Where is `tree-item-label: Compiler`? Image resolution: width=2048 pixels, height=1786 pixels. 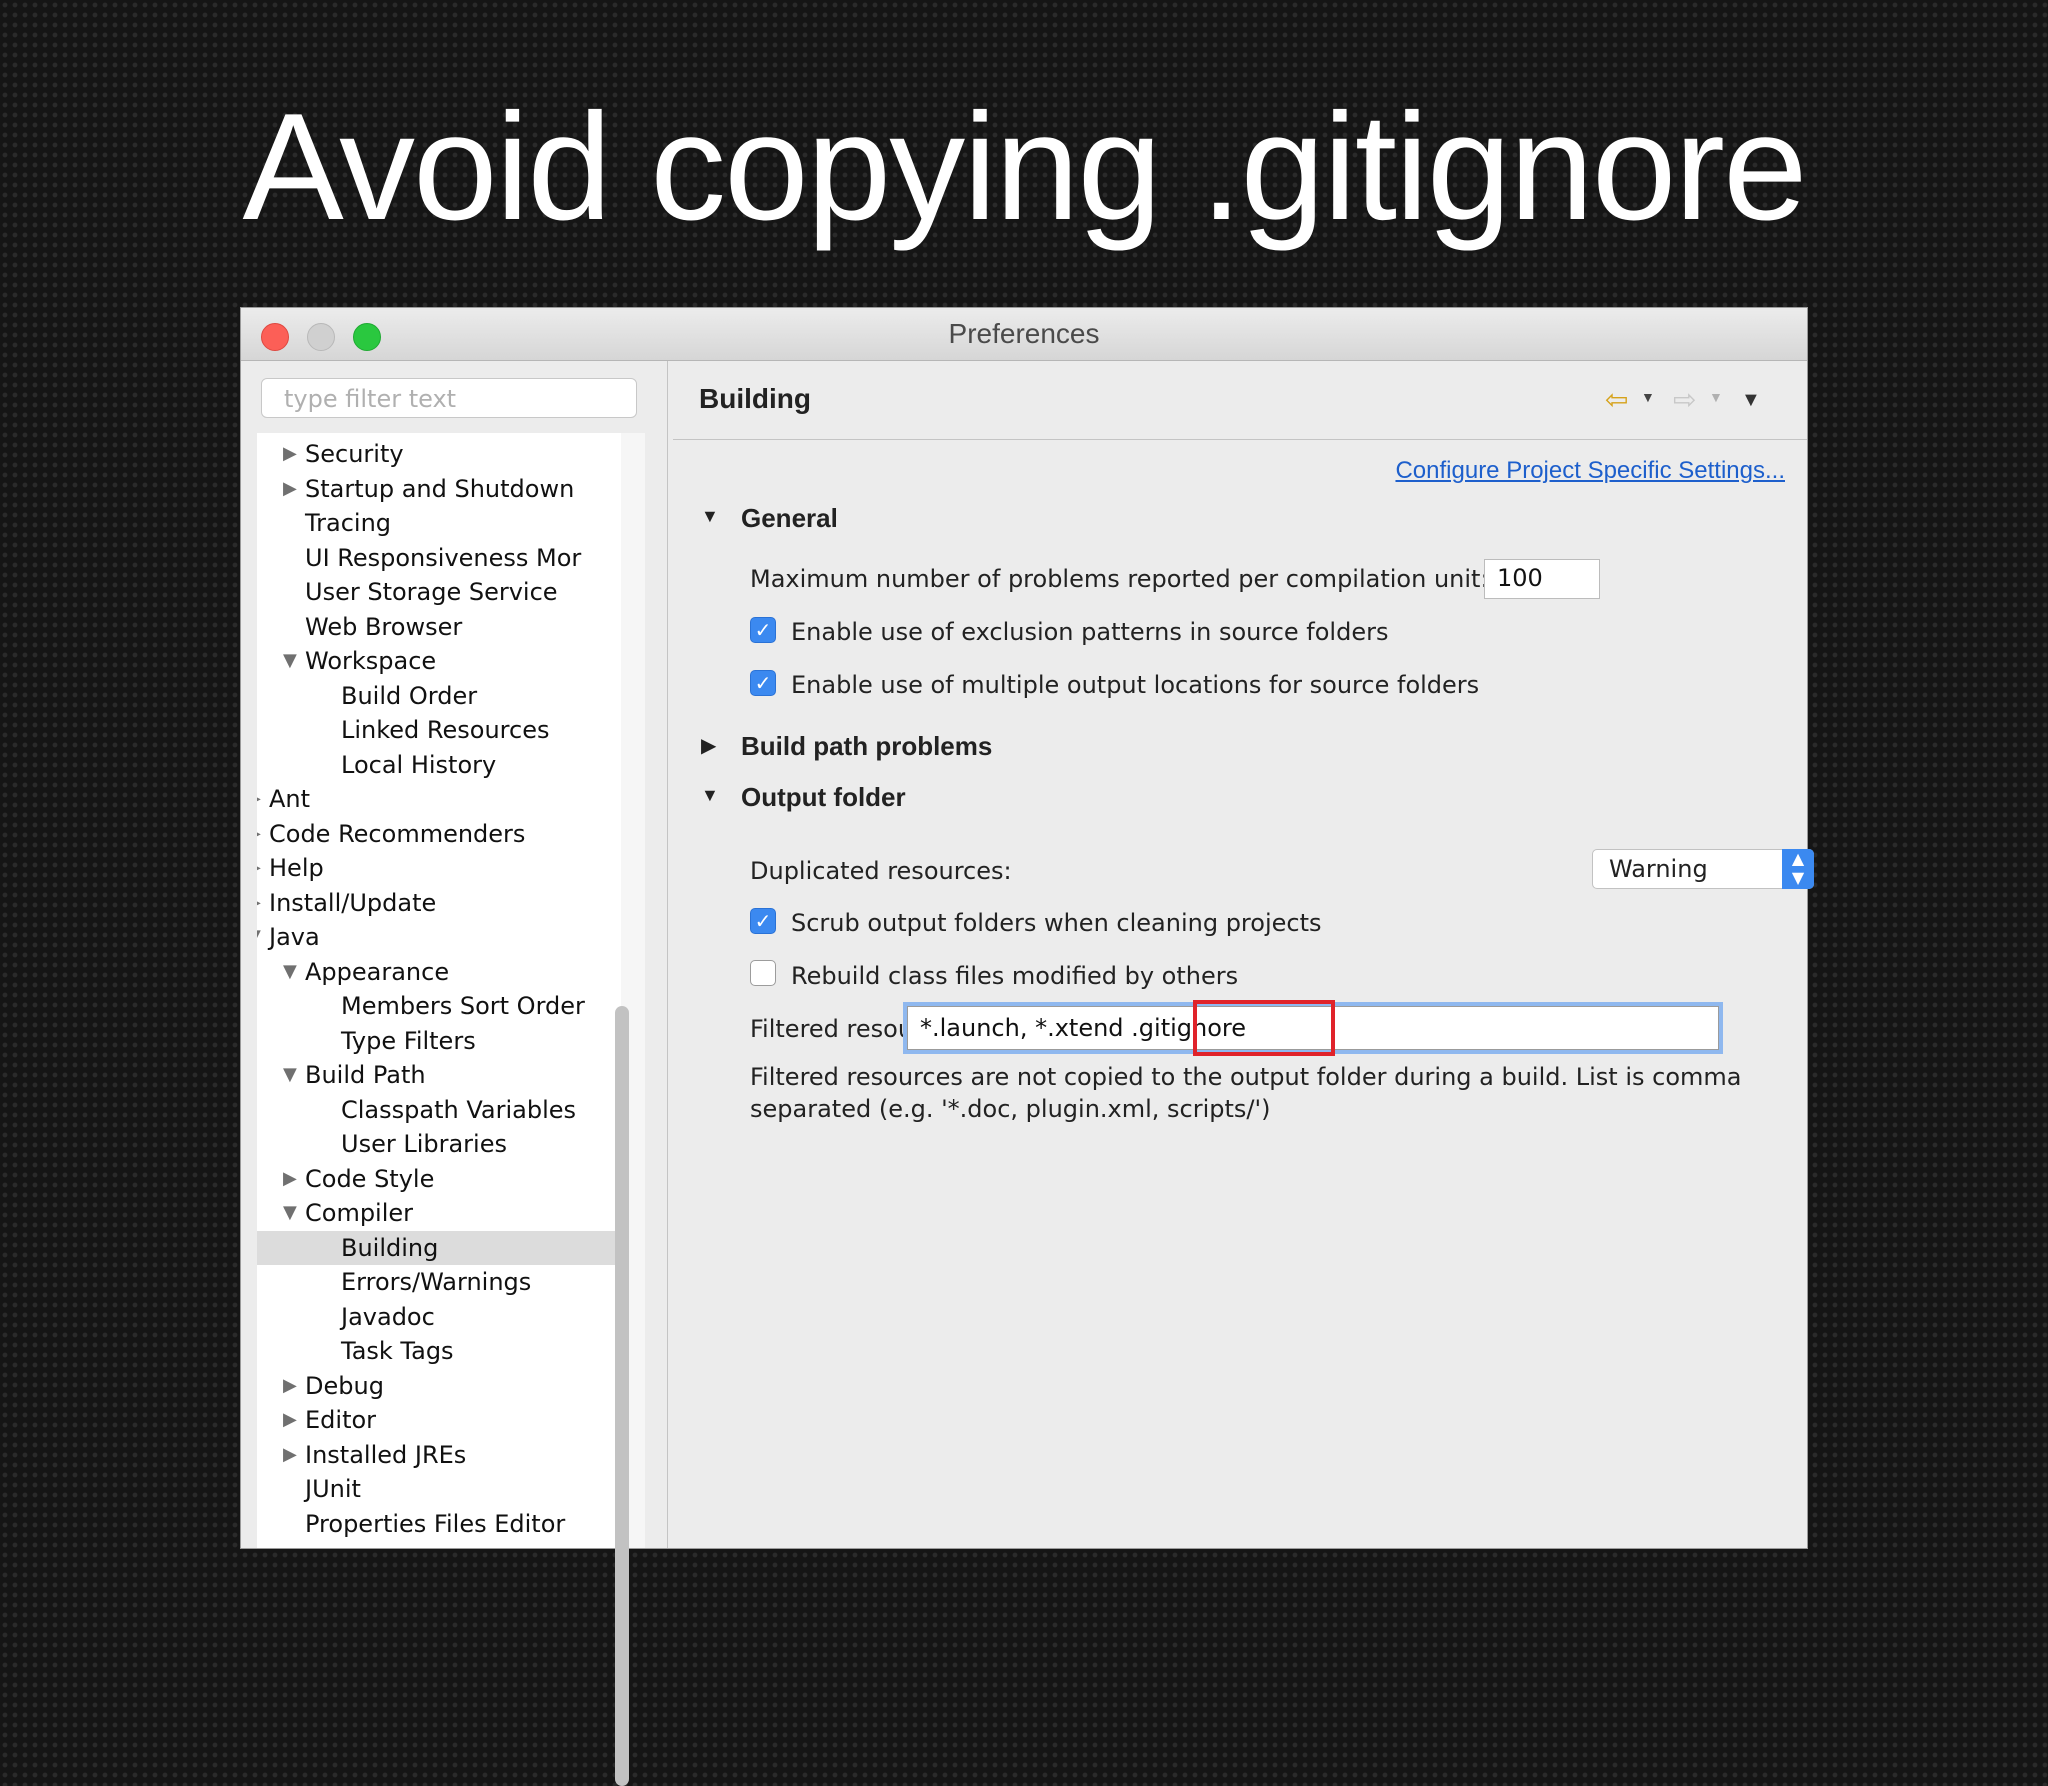 tree-item-label: Compiler is located at coordinates (359, 1213).